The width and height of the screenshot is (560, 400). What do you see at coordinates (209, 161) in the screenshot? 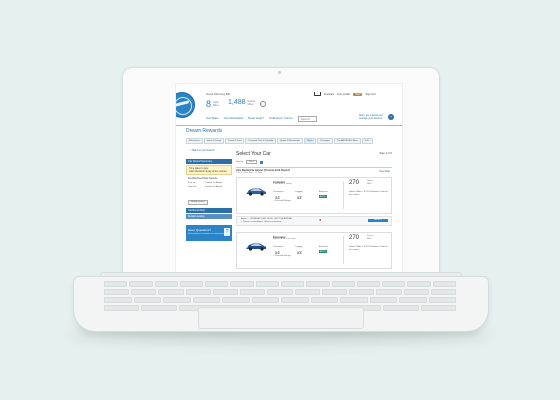
I see `summary-heading: Car Rental Summary` at bounding box center [209, 161].